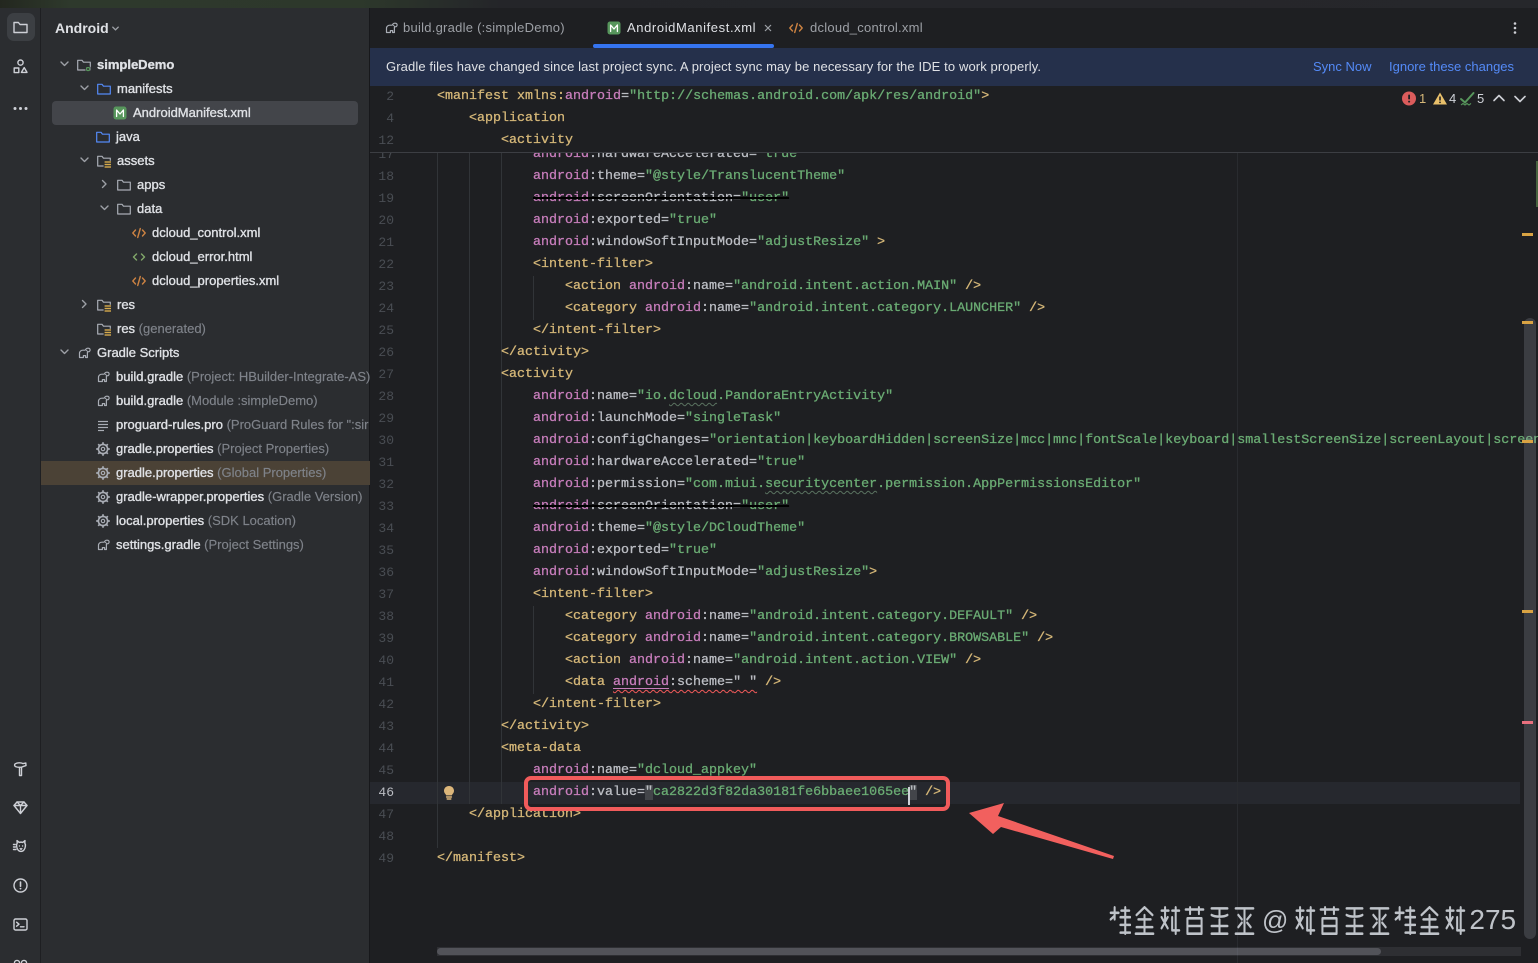 The image size is (1538, 963). What do you see at coordinates (1452, 98) in the screenshot?
I see `svg-text: 4` at bounding box center [1452, 98].